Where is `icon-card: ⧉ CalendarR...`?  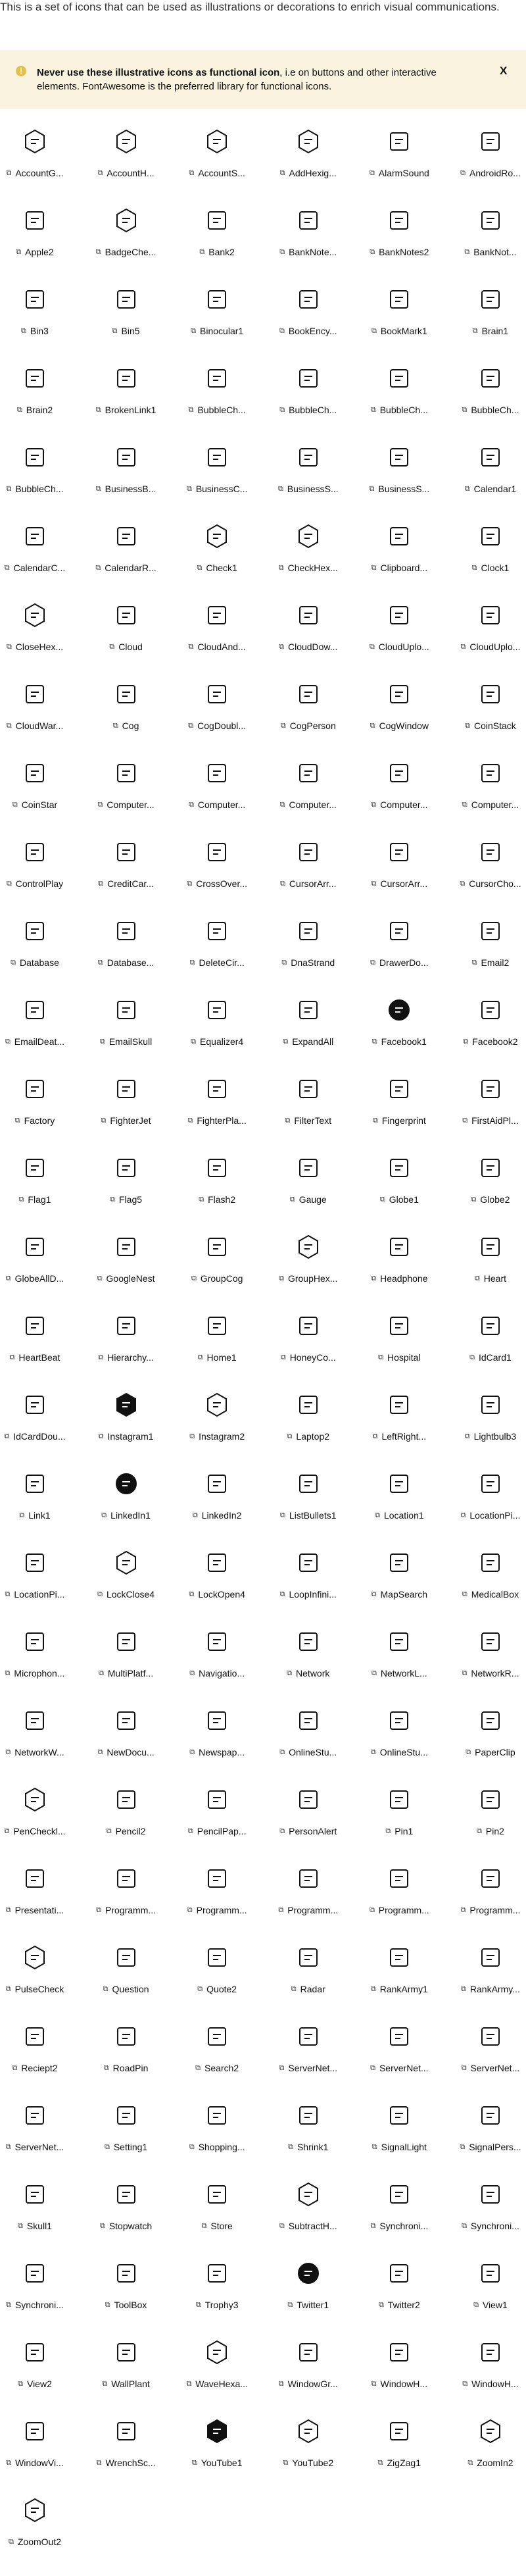
icon-card: ⧉ CalendarR... is located at coordinates (126, 562).